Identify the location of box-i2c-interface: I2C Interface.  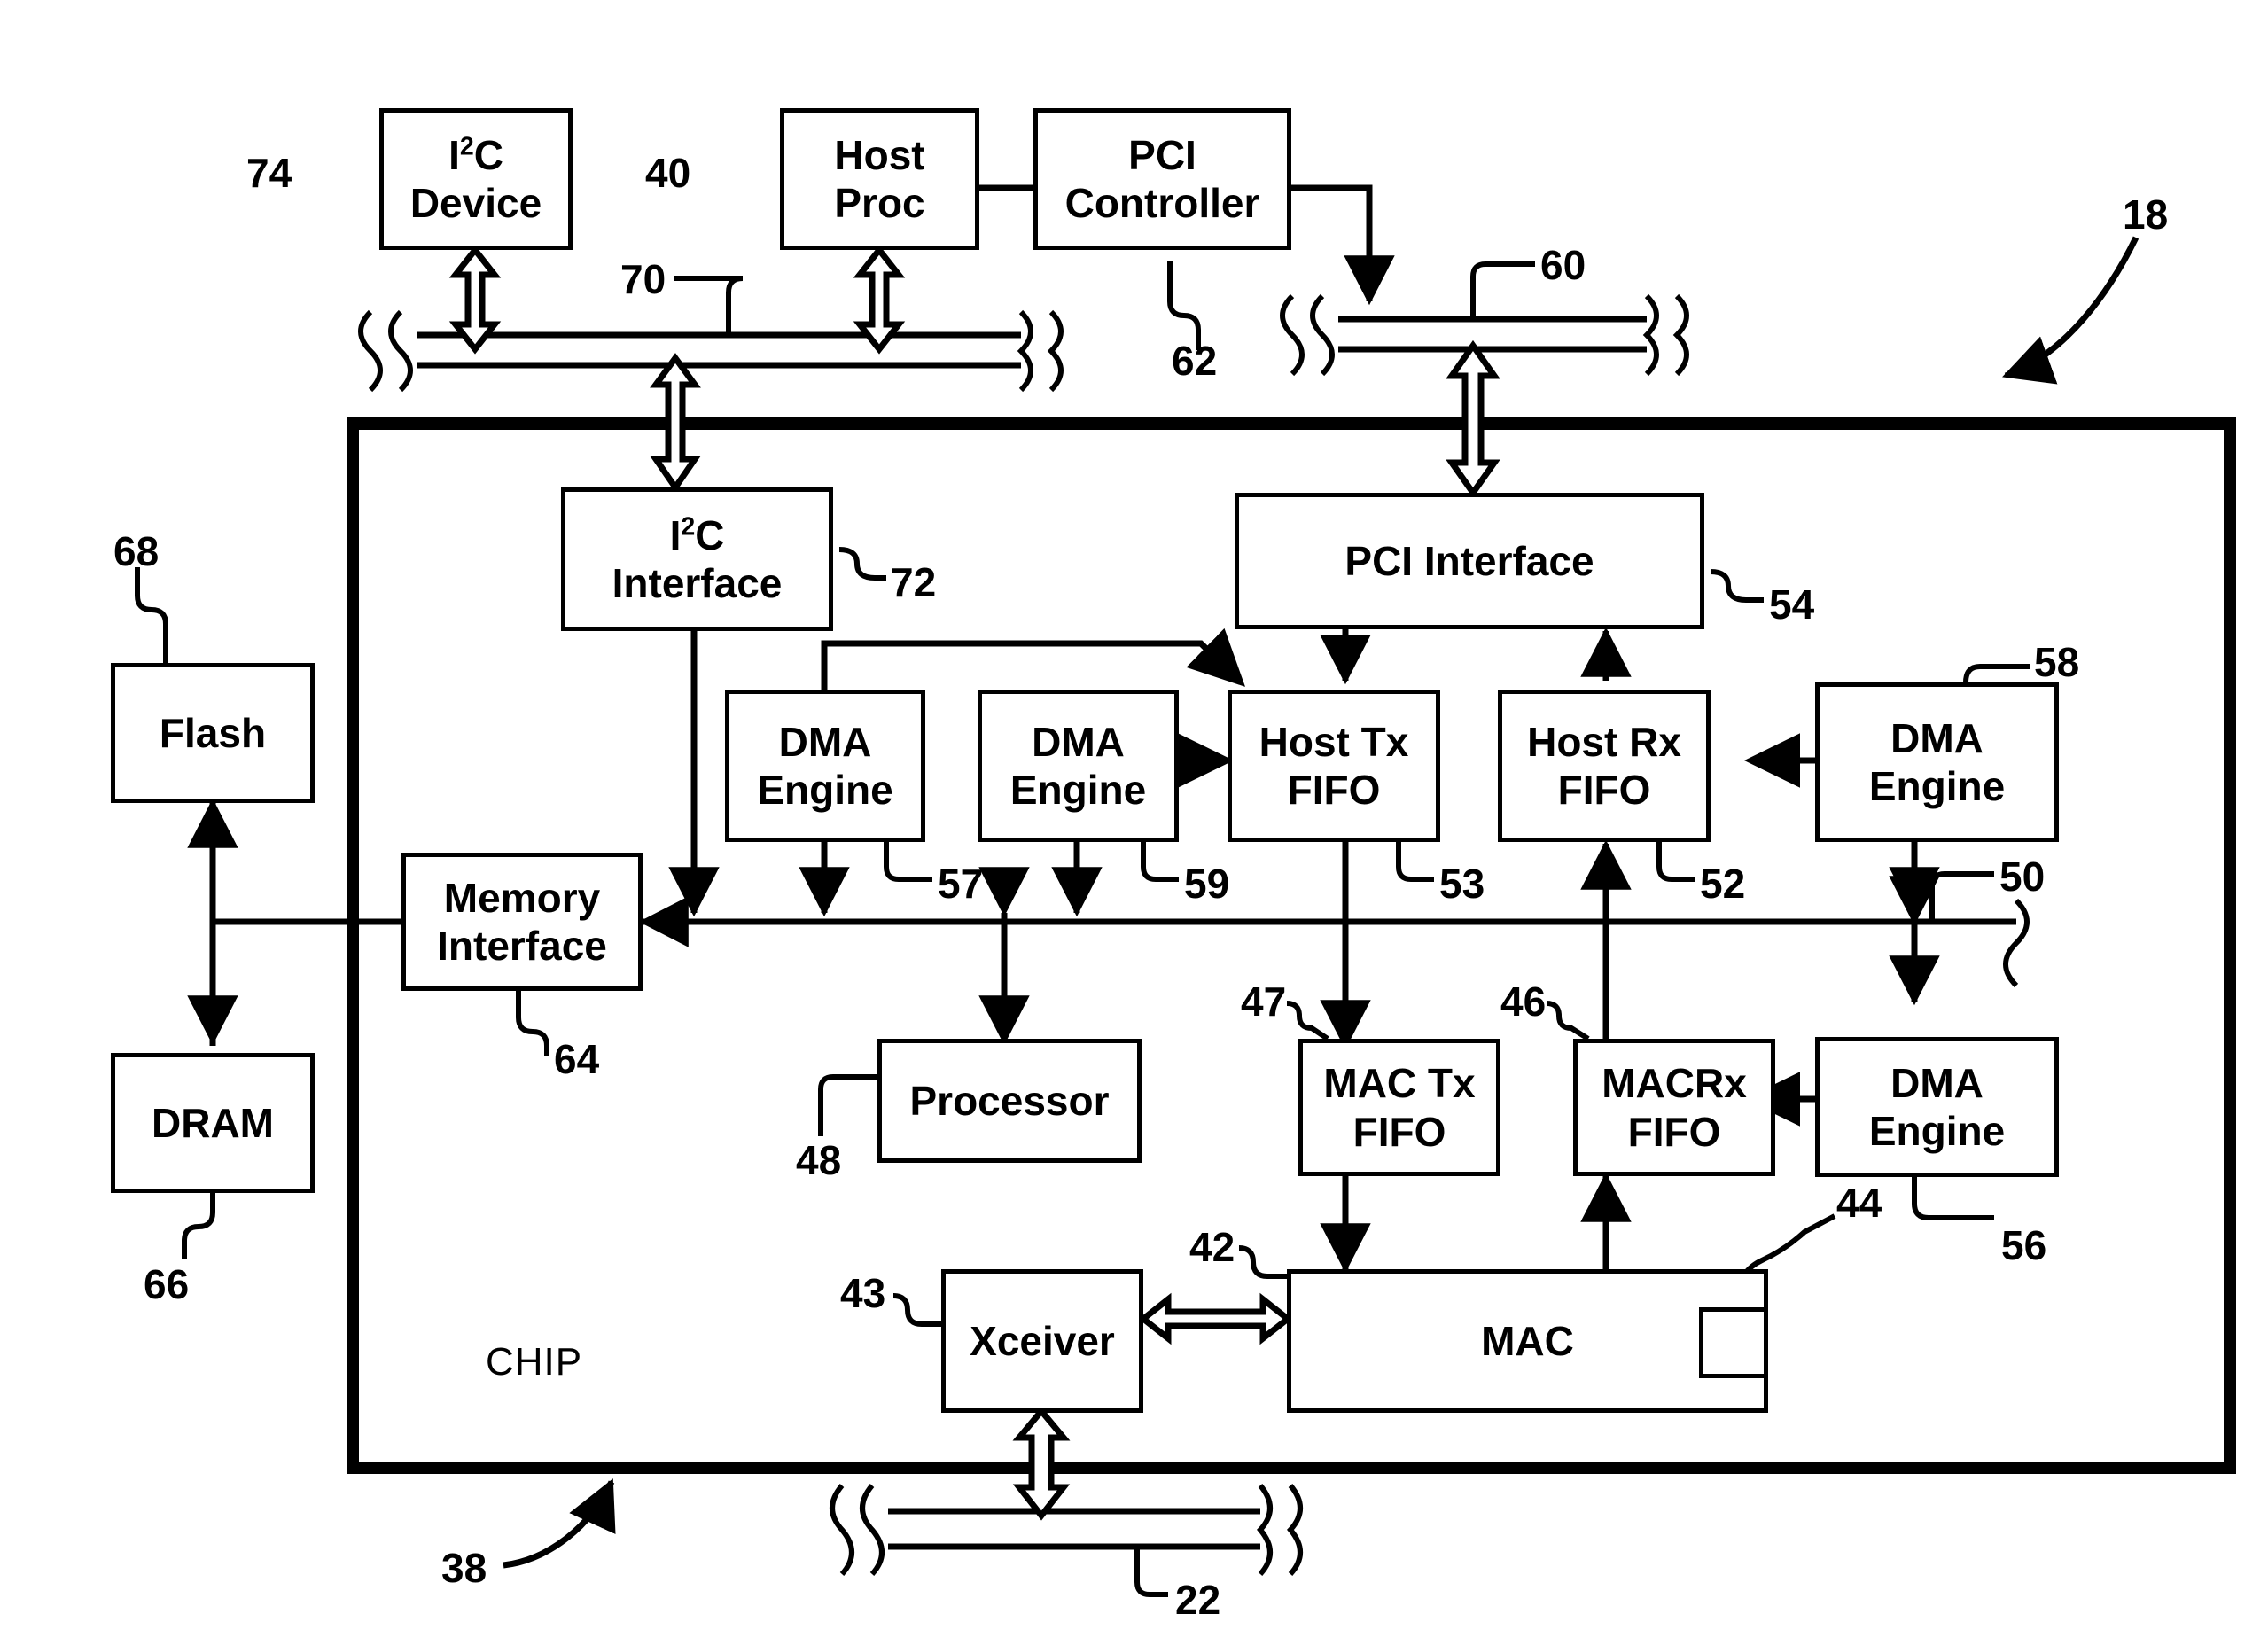
(697, 559).